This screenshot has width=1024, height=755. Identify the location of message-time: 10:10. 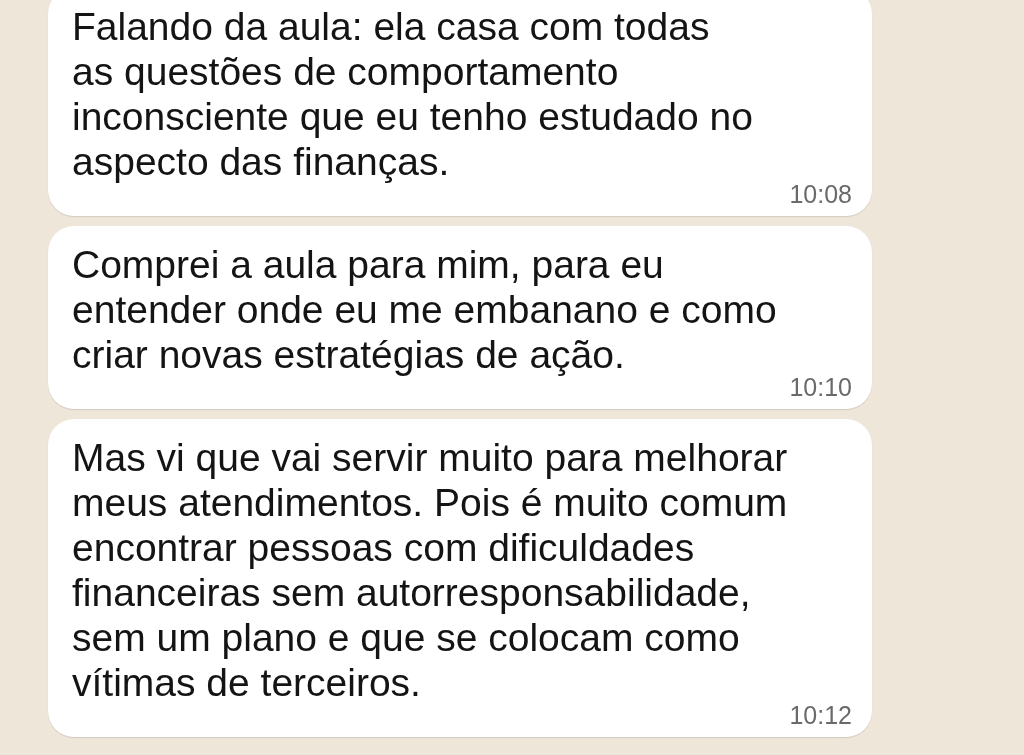
(820, 387).